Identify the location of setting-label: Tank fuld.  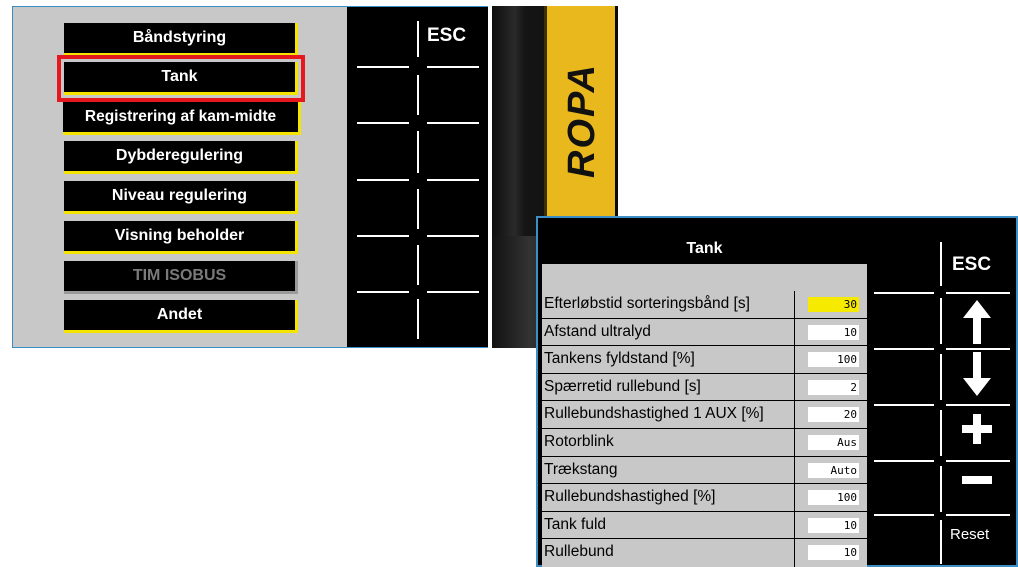
(575, 524).